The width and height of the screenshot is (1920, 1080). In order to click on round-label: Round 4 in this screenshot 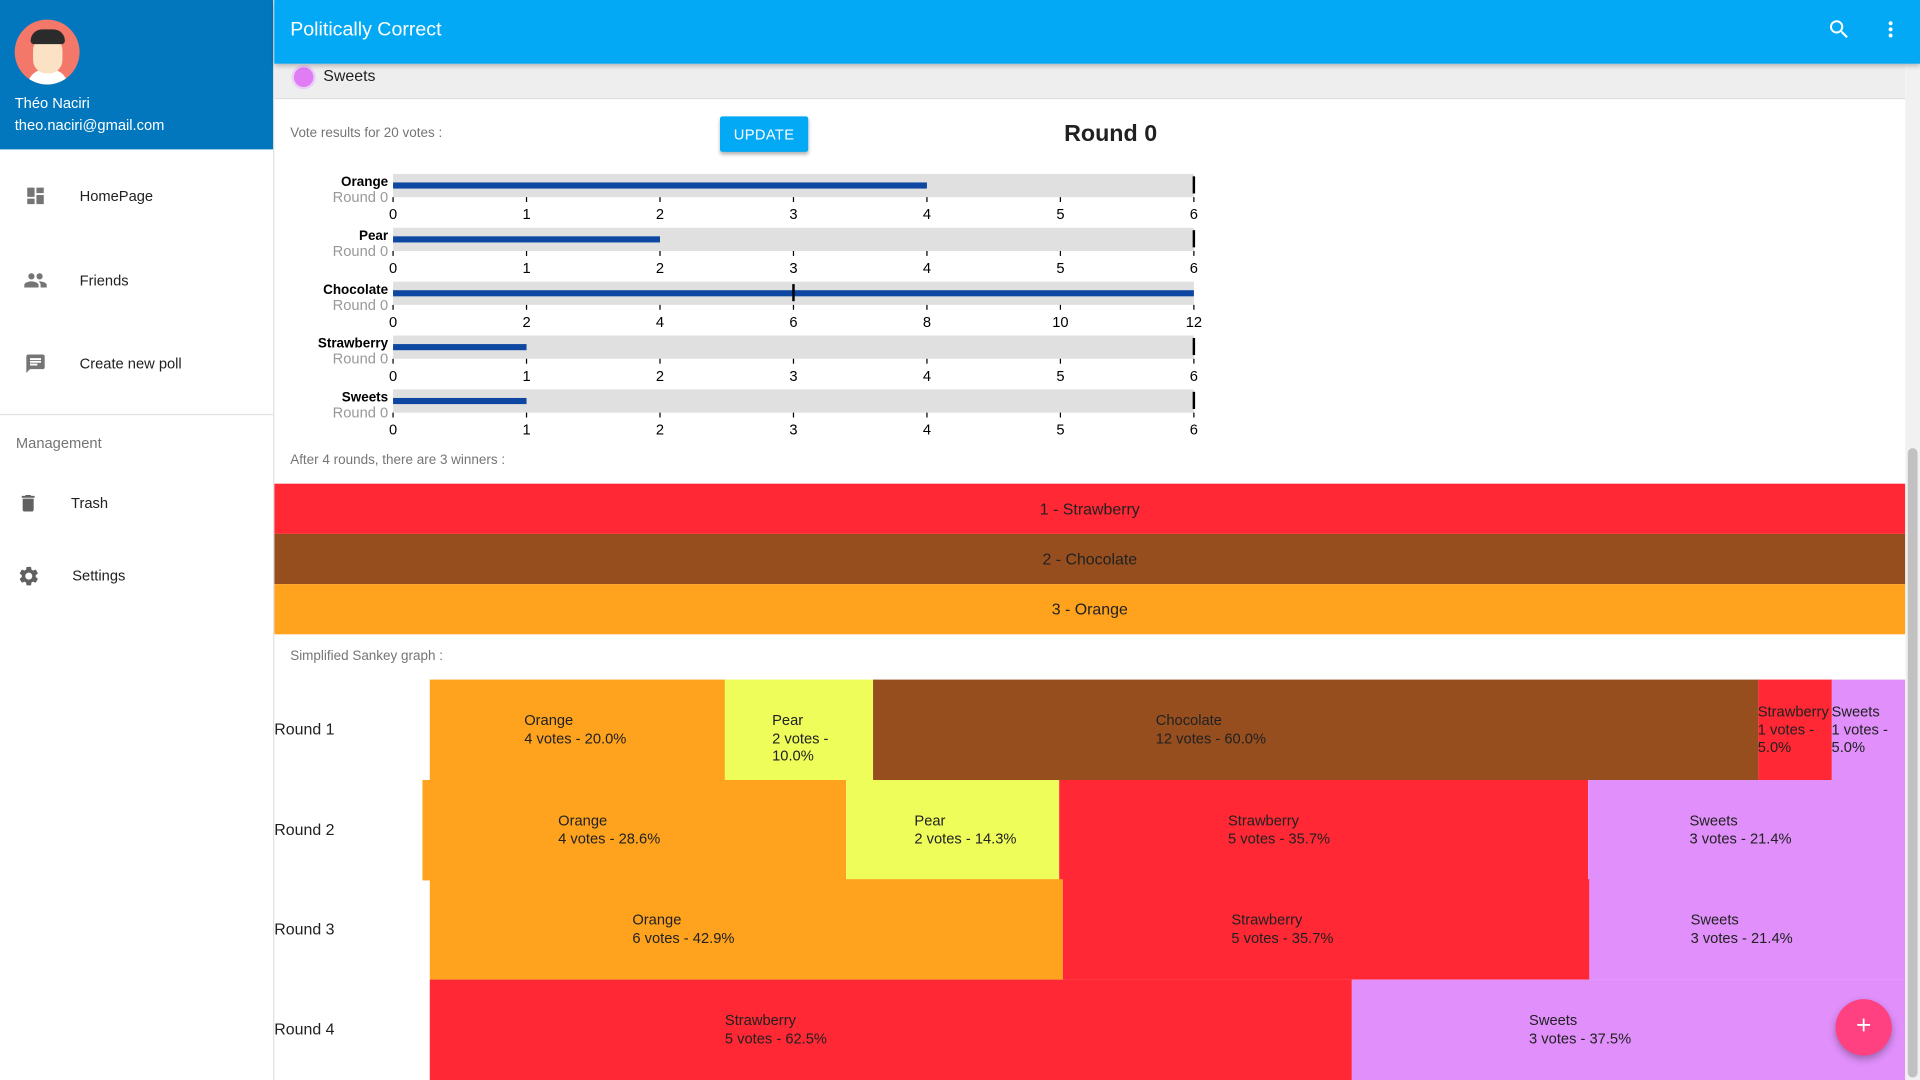, I will do `click(304, 1029)`.